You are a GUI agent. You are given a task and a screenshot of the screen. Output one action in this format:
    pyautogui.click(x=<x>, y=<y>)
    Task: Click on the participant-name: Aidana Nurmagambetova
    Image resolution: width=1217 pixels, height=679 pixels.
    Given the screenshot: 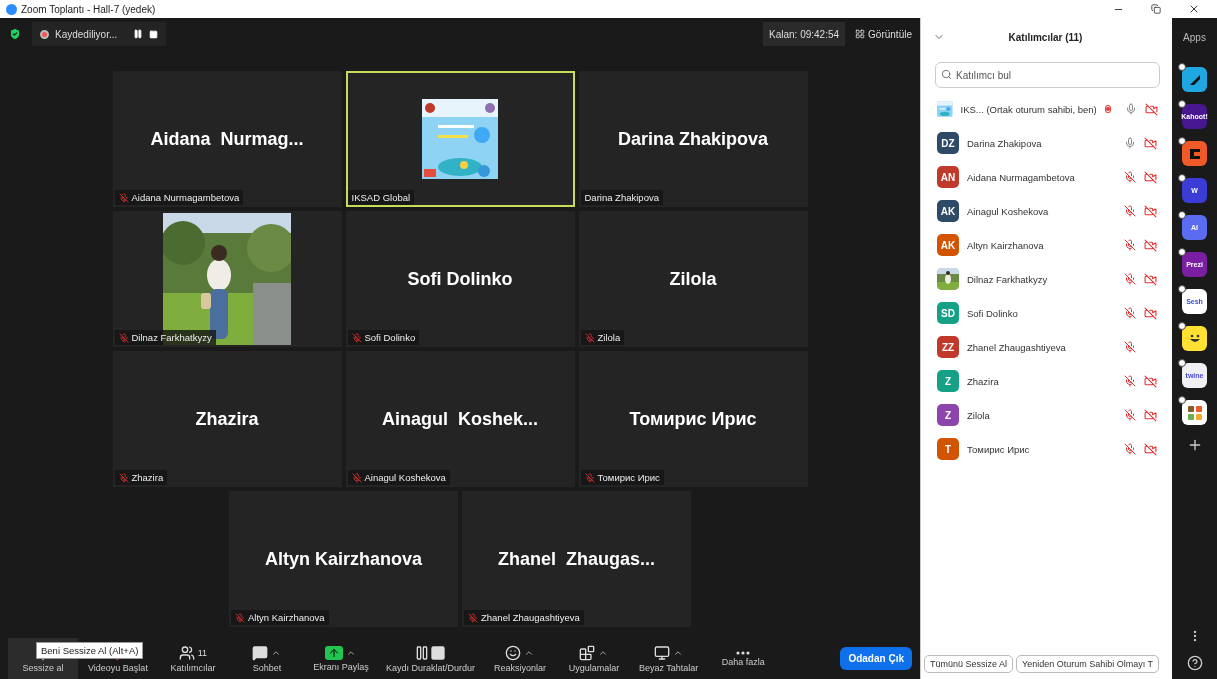 What is the action you would take?
    pyautogui.click(x=1021, y=177)
    